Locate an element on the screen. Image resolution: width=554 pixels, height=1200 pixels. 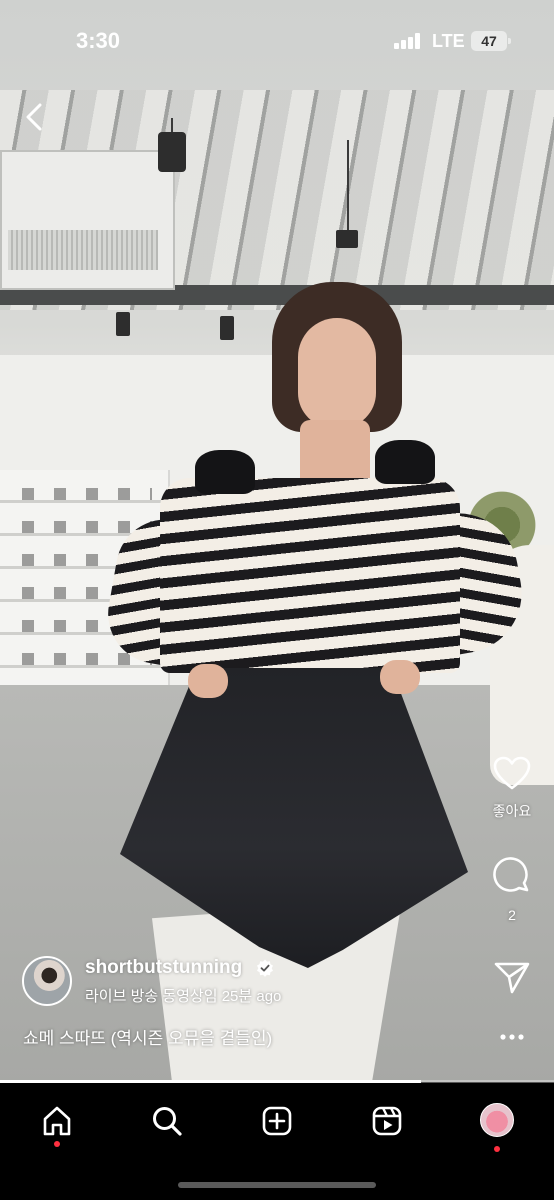
network-type: LTE is located at coordinates (448, 41).